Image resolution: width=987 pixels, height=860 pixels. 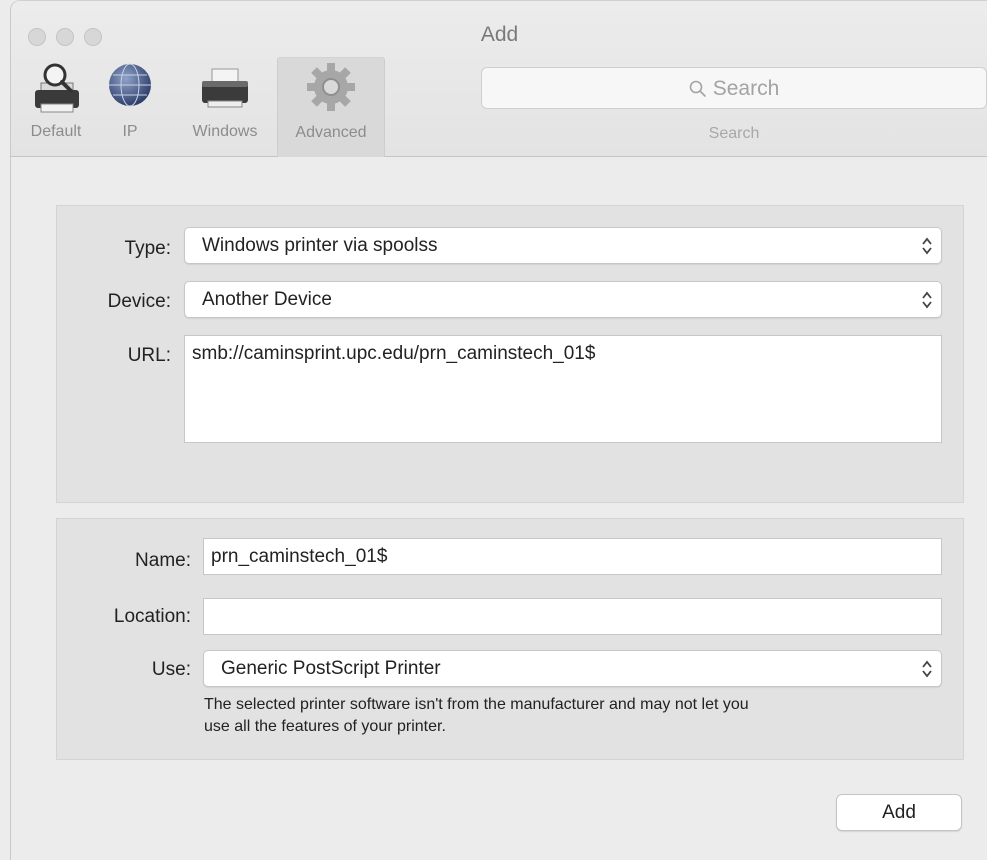 I want to click on name-value: prn_caminstech_01$, so click(x=299, y=556).